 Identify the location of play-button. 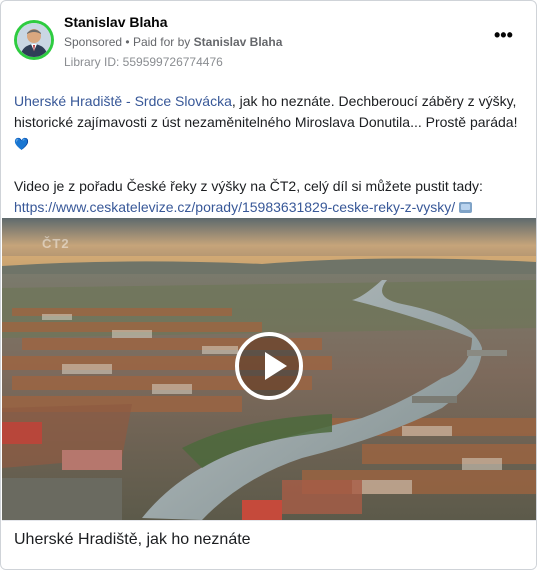
(269, 366).